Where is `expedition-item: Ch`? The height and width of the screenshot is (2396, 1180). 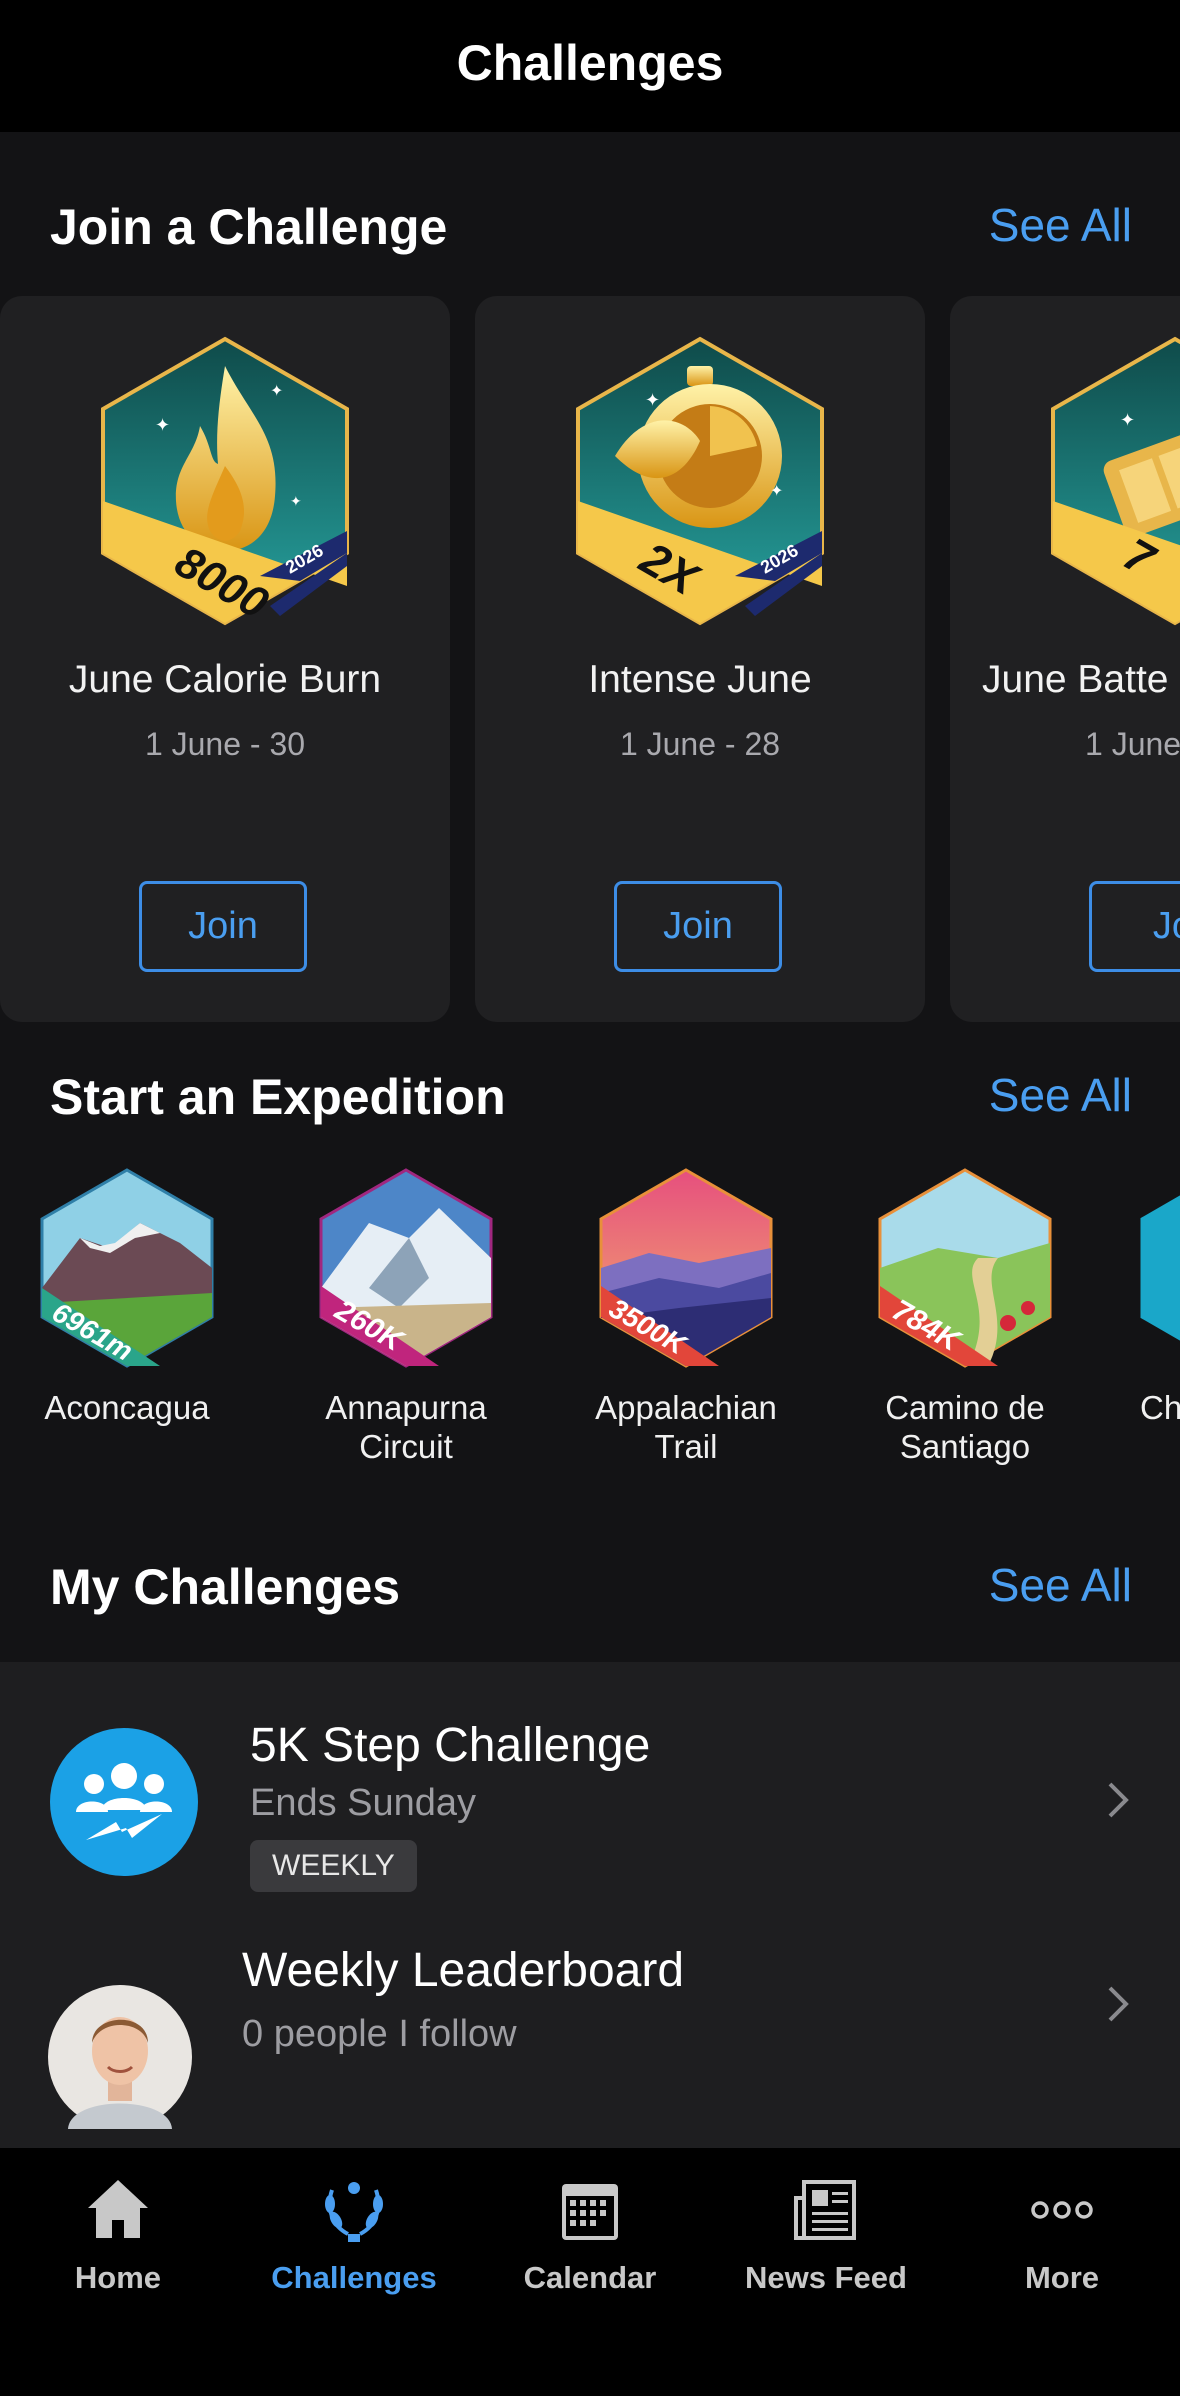 expedition-item: Ch is located at coordinates (1160, 1297).